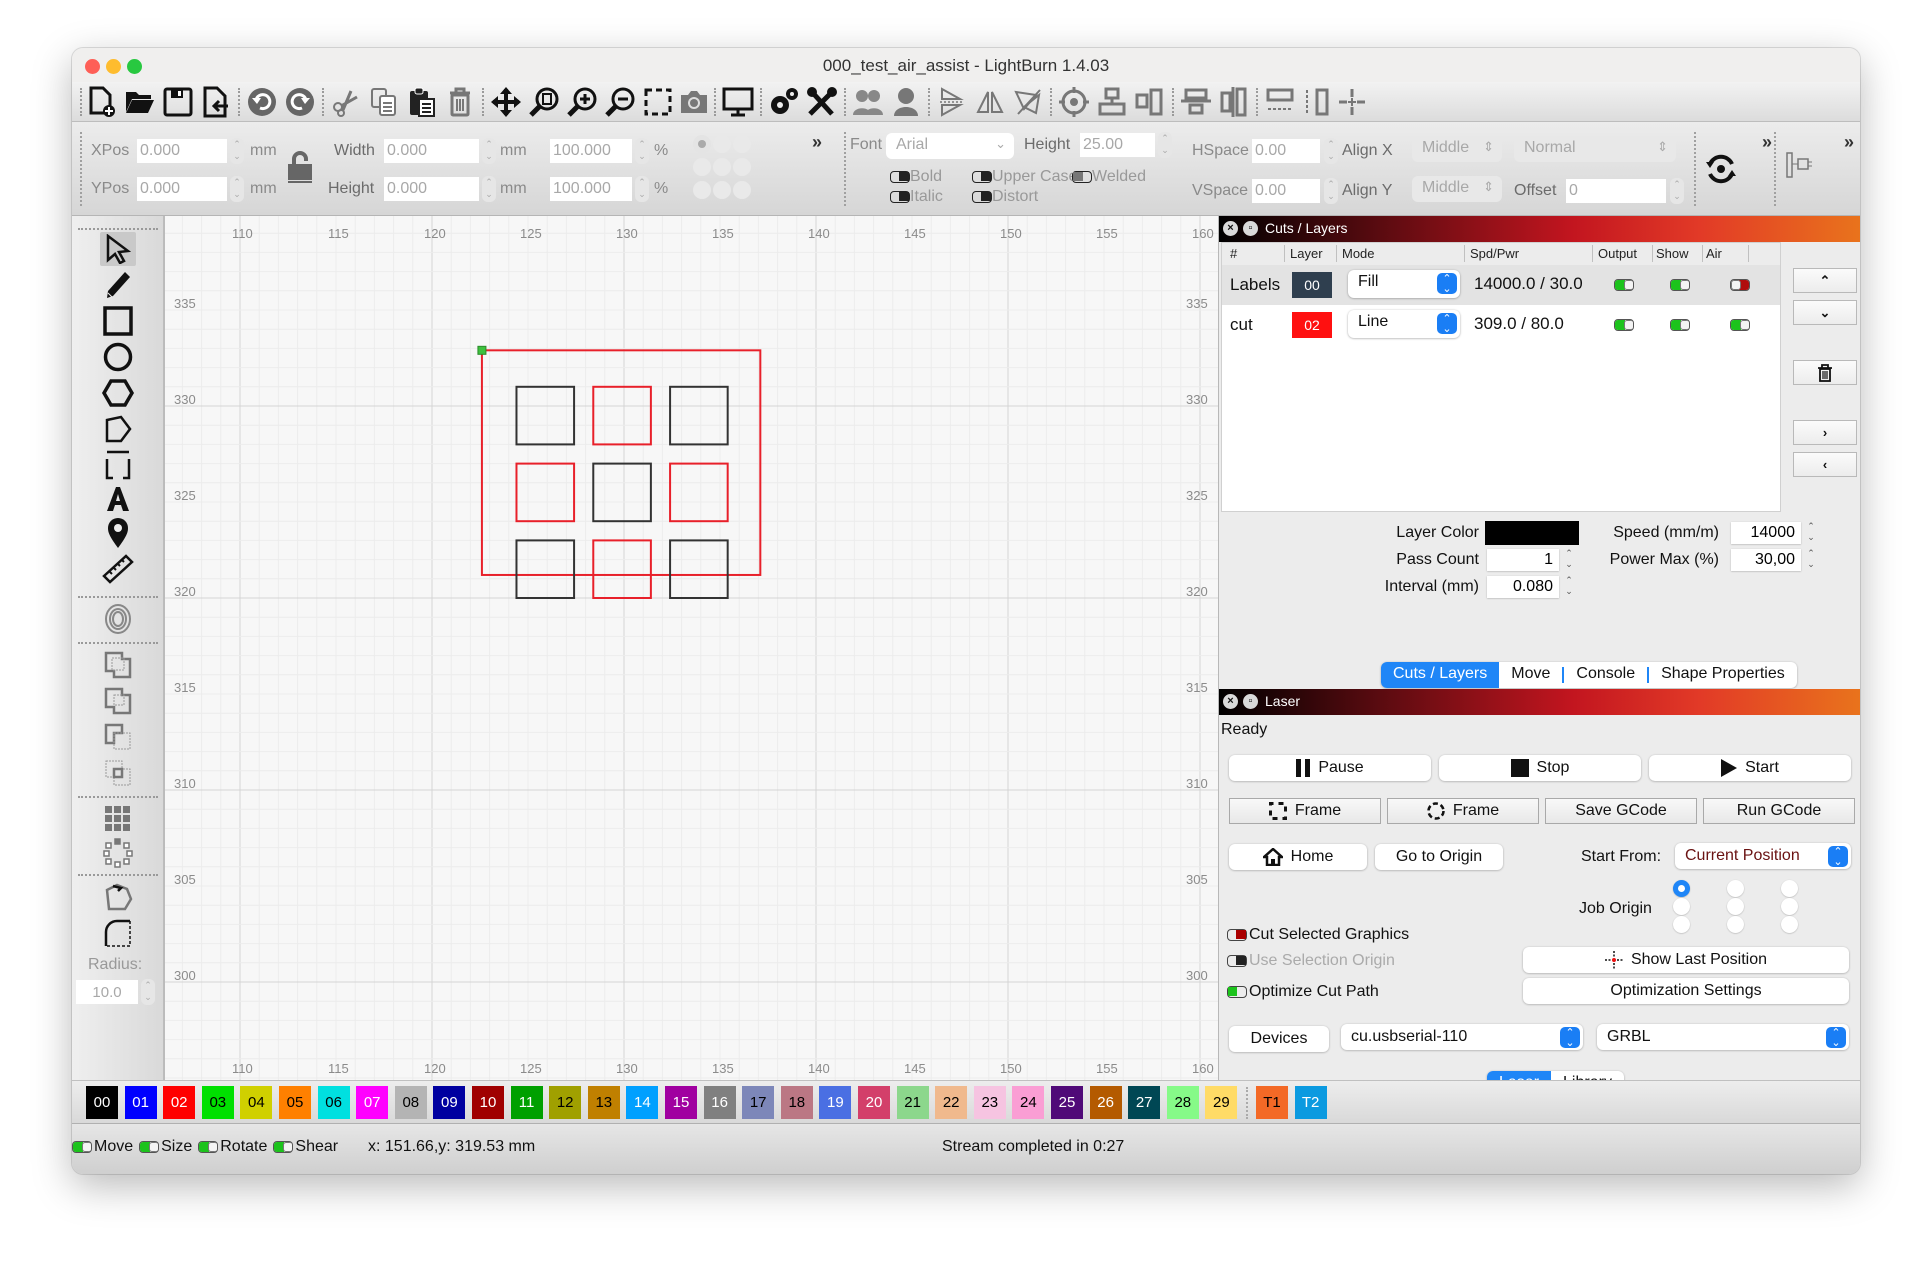  What do you see at coordinates (118, 665) in the screenshot?
I see `weld-shapes-icon` at bounding box center [118, 665].